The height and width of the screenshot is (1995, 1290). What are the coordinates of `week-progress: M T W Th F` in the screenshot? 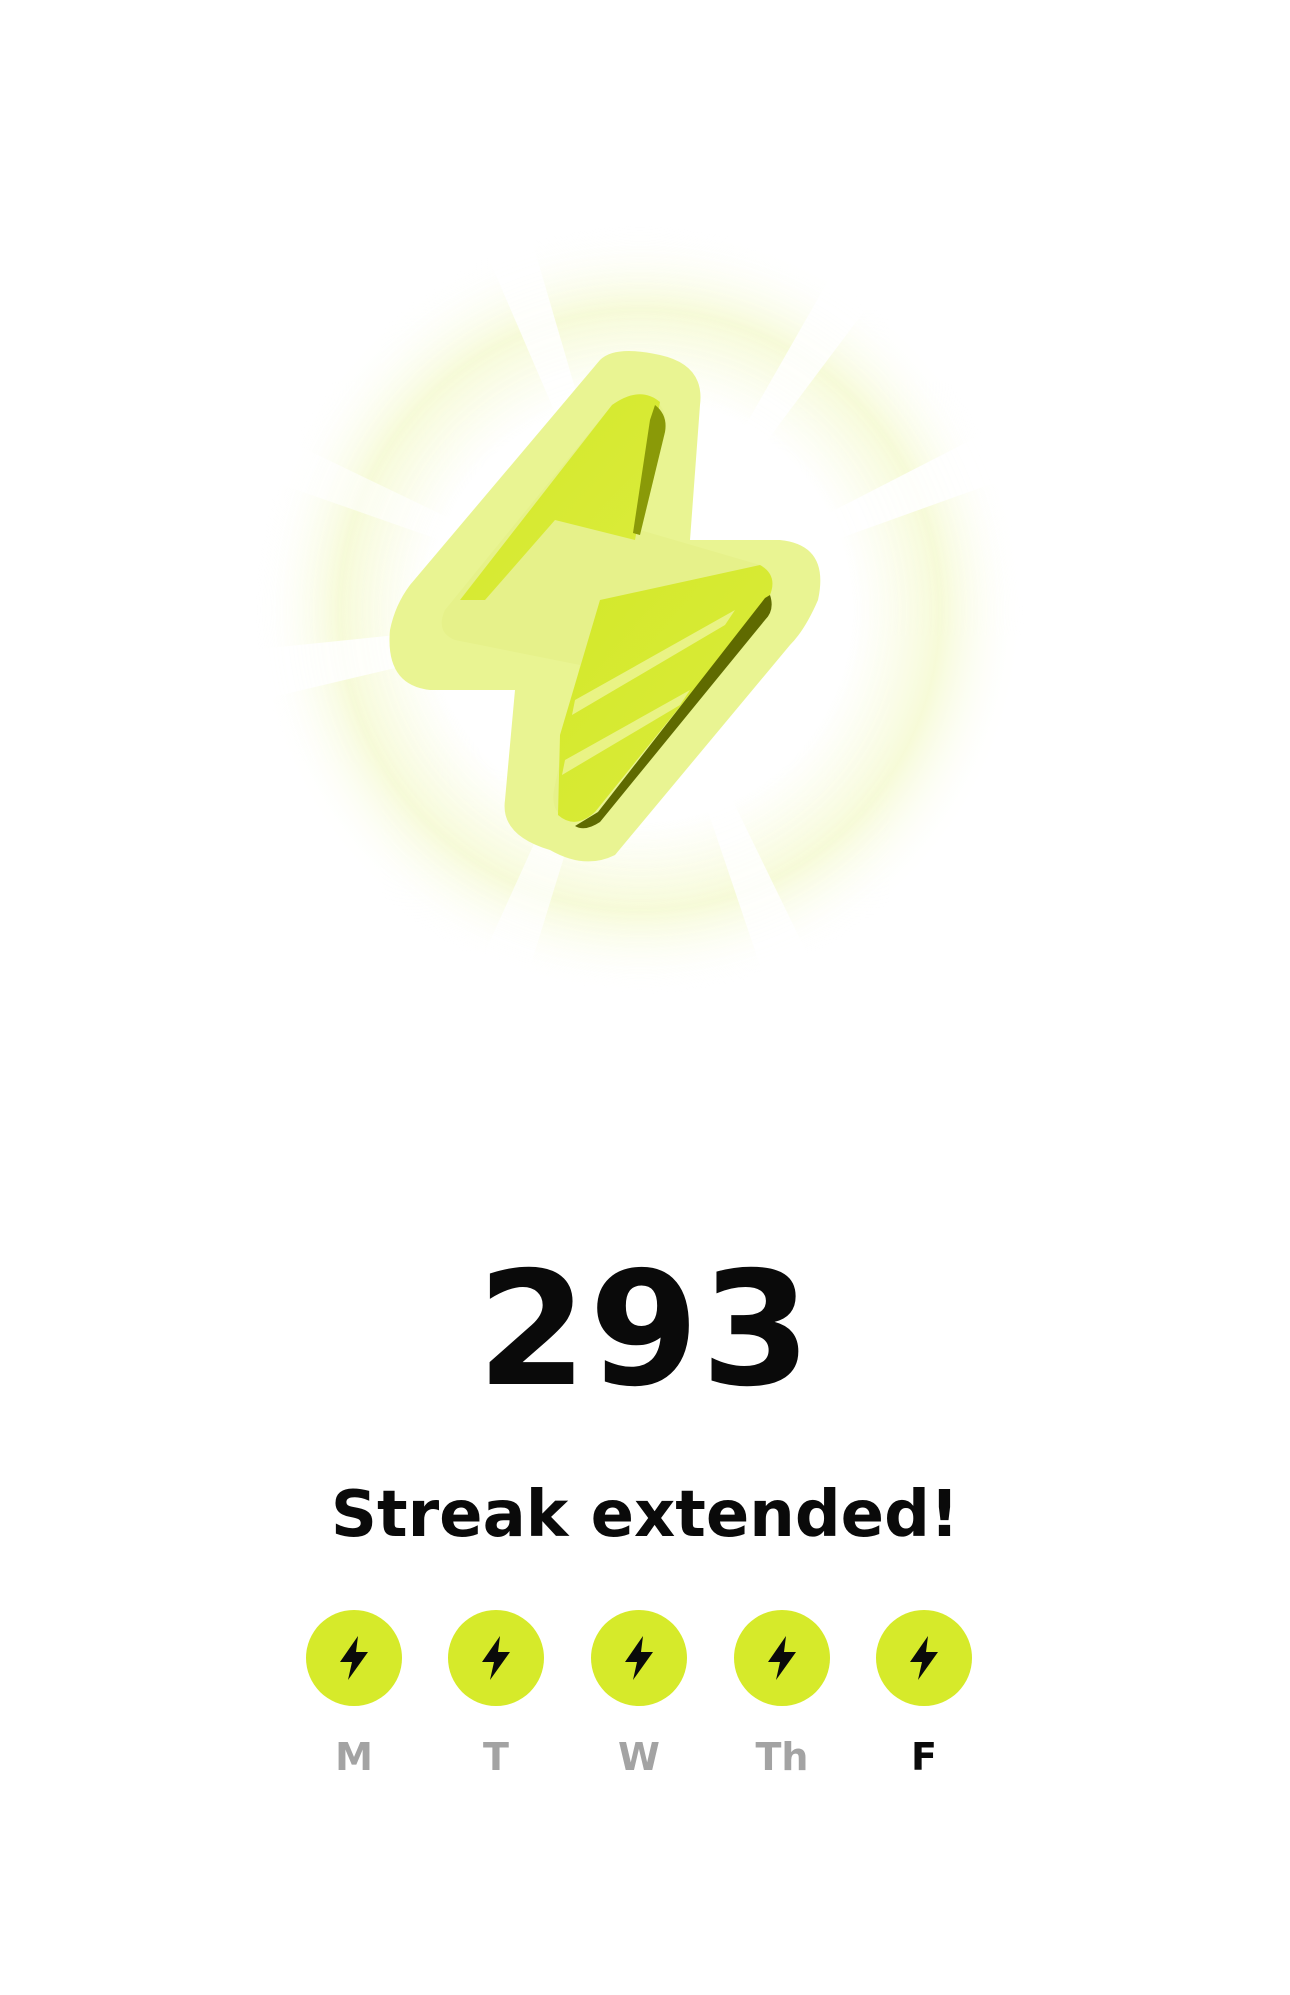 It's located at (645, 1700).